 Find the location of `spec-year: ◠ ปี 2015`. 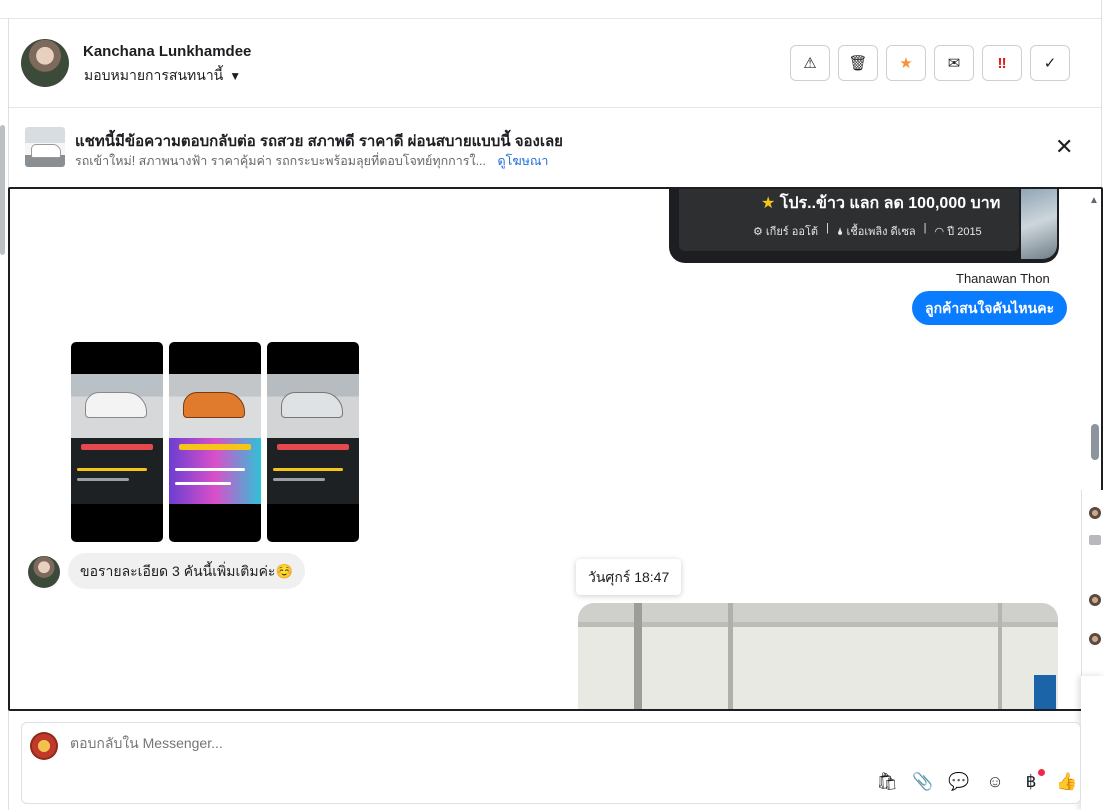

spec-year: ◠ ปี 2015 is located at coordinates (958, 232).